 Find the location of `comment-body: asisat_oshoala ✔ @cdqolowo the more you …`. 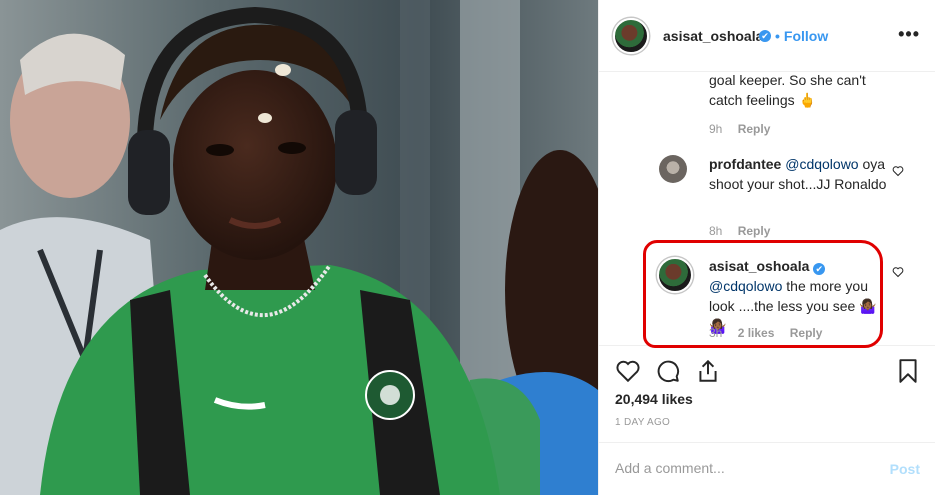

comment-body: asisat_oshoala ✔ @cdqolowo the more you … is located at coordinates (796, 296).